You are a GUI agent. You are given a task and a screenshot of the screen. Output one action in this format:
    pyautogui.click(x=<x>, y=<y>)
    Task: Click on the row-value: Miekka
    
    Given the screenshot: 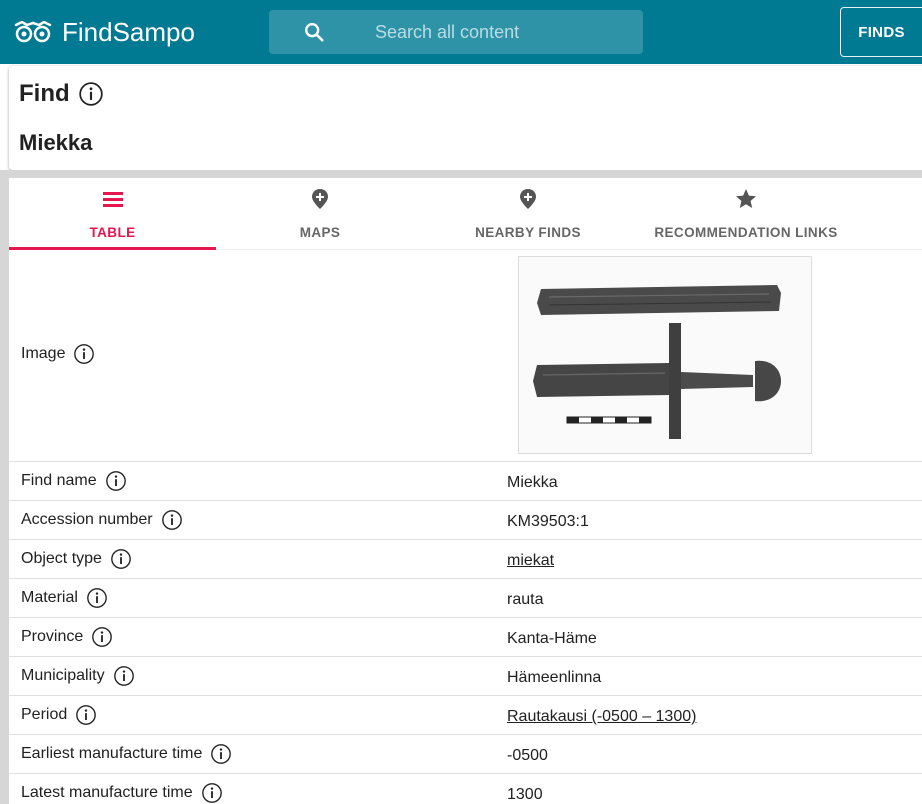 What is the action you would take?
    pyautogui.click(x=532, y=482)
    